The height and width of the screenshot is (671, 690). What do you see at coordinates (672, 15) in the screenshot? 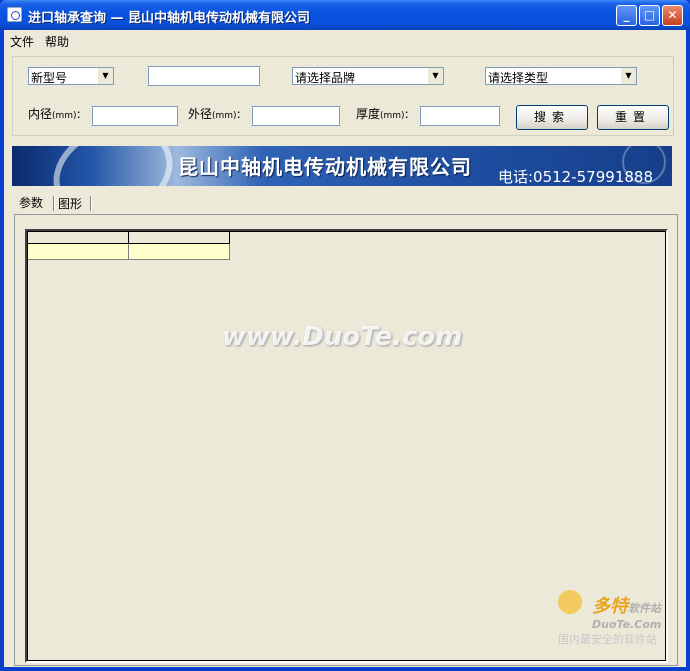
I see `close-button: ✕` at bounding box center [672, 15].